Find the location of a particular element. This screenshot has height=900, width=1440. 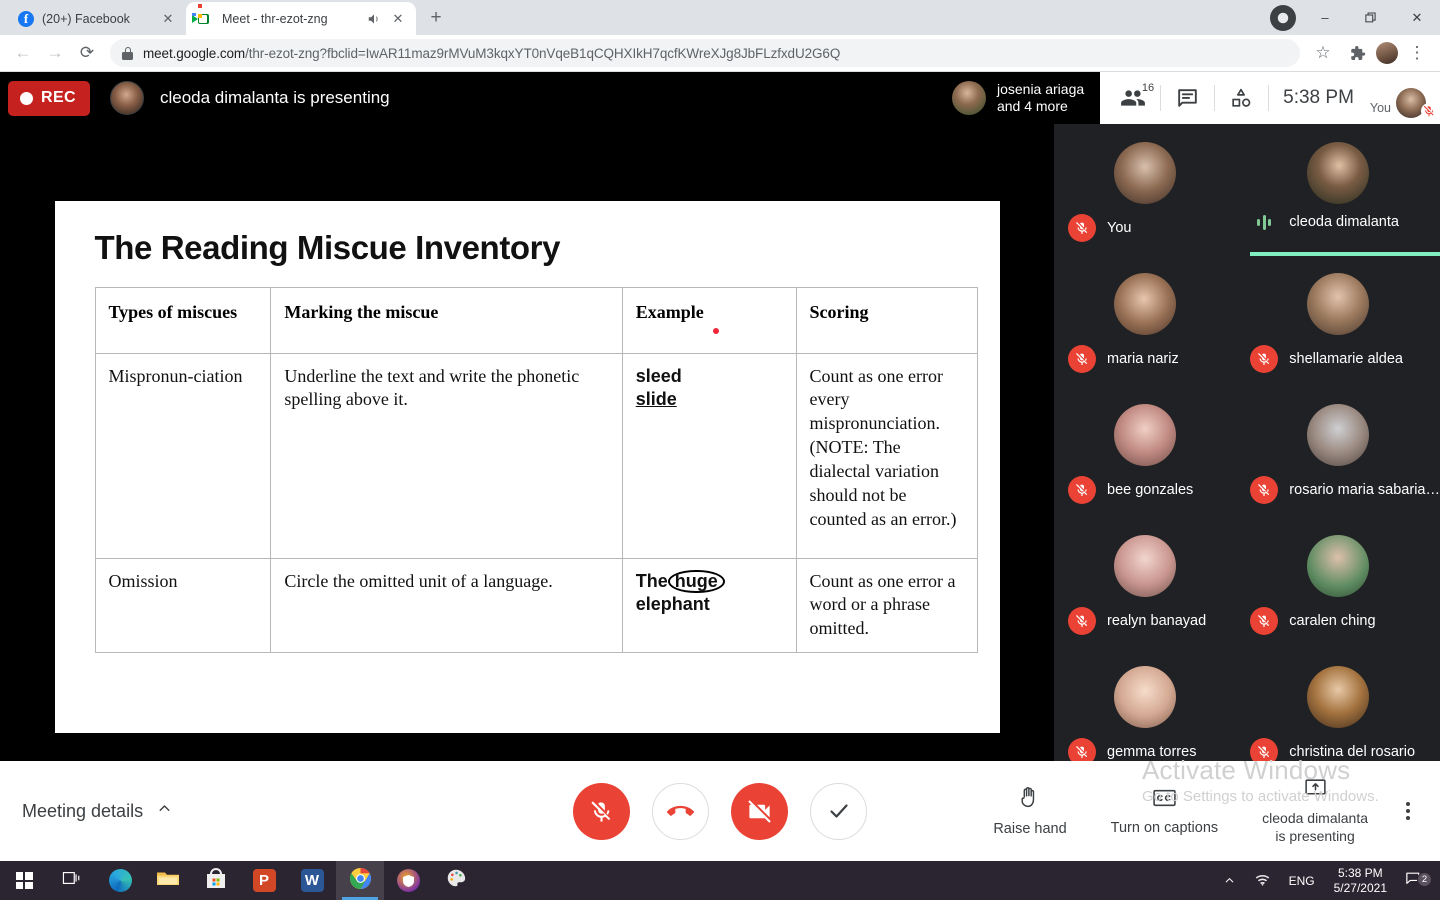

window-close-button: ✕ is located at coordinates (1417, 17).